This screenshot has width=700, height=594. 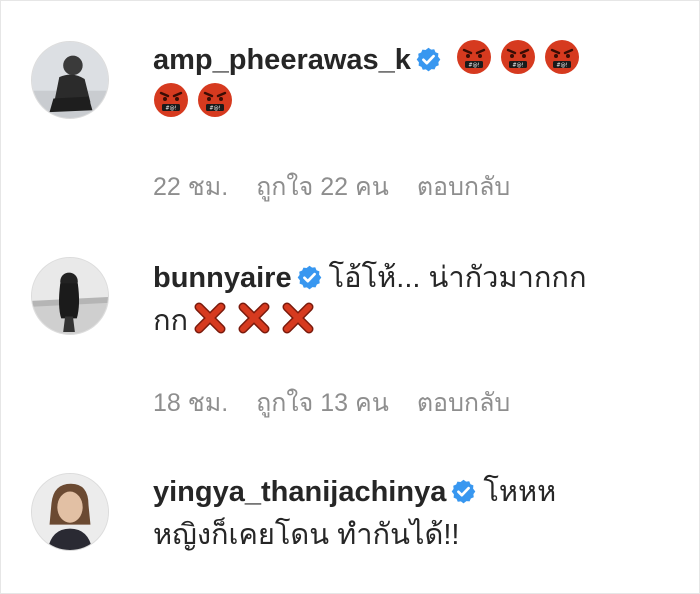 I want to click on comment-timestamp: 22 ชม., so click(x=191, y=187).